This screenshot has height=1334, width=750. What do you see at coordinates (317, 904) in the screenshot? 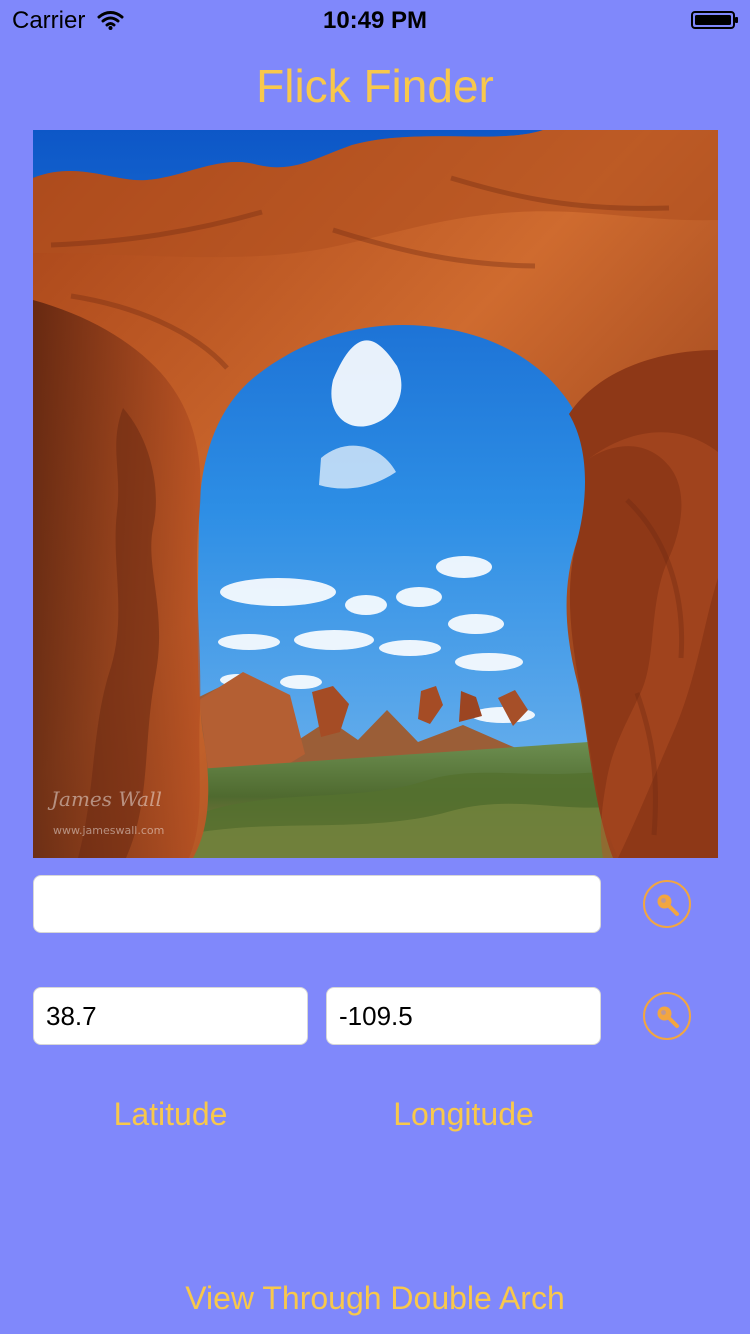
I see `search-phrase-input` at bounding box center [317, 904].